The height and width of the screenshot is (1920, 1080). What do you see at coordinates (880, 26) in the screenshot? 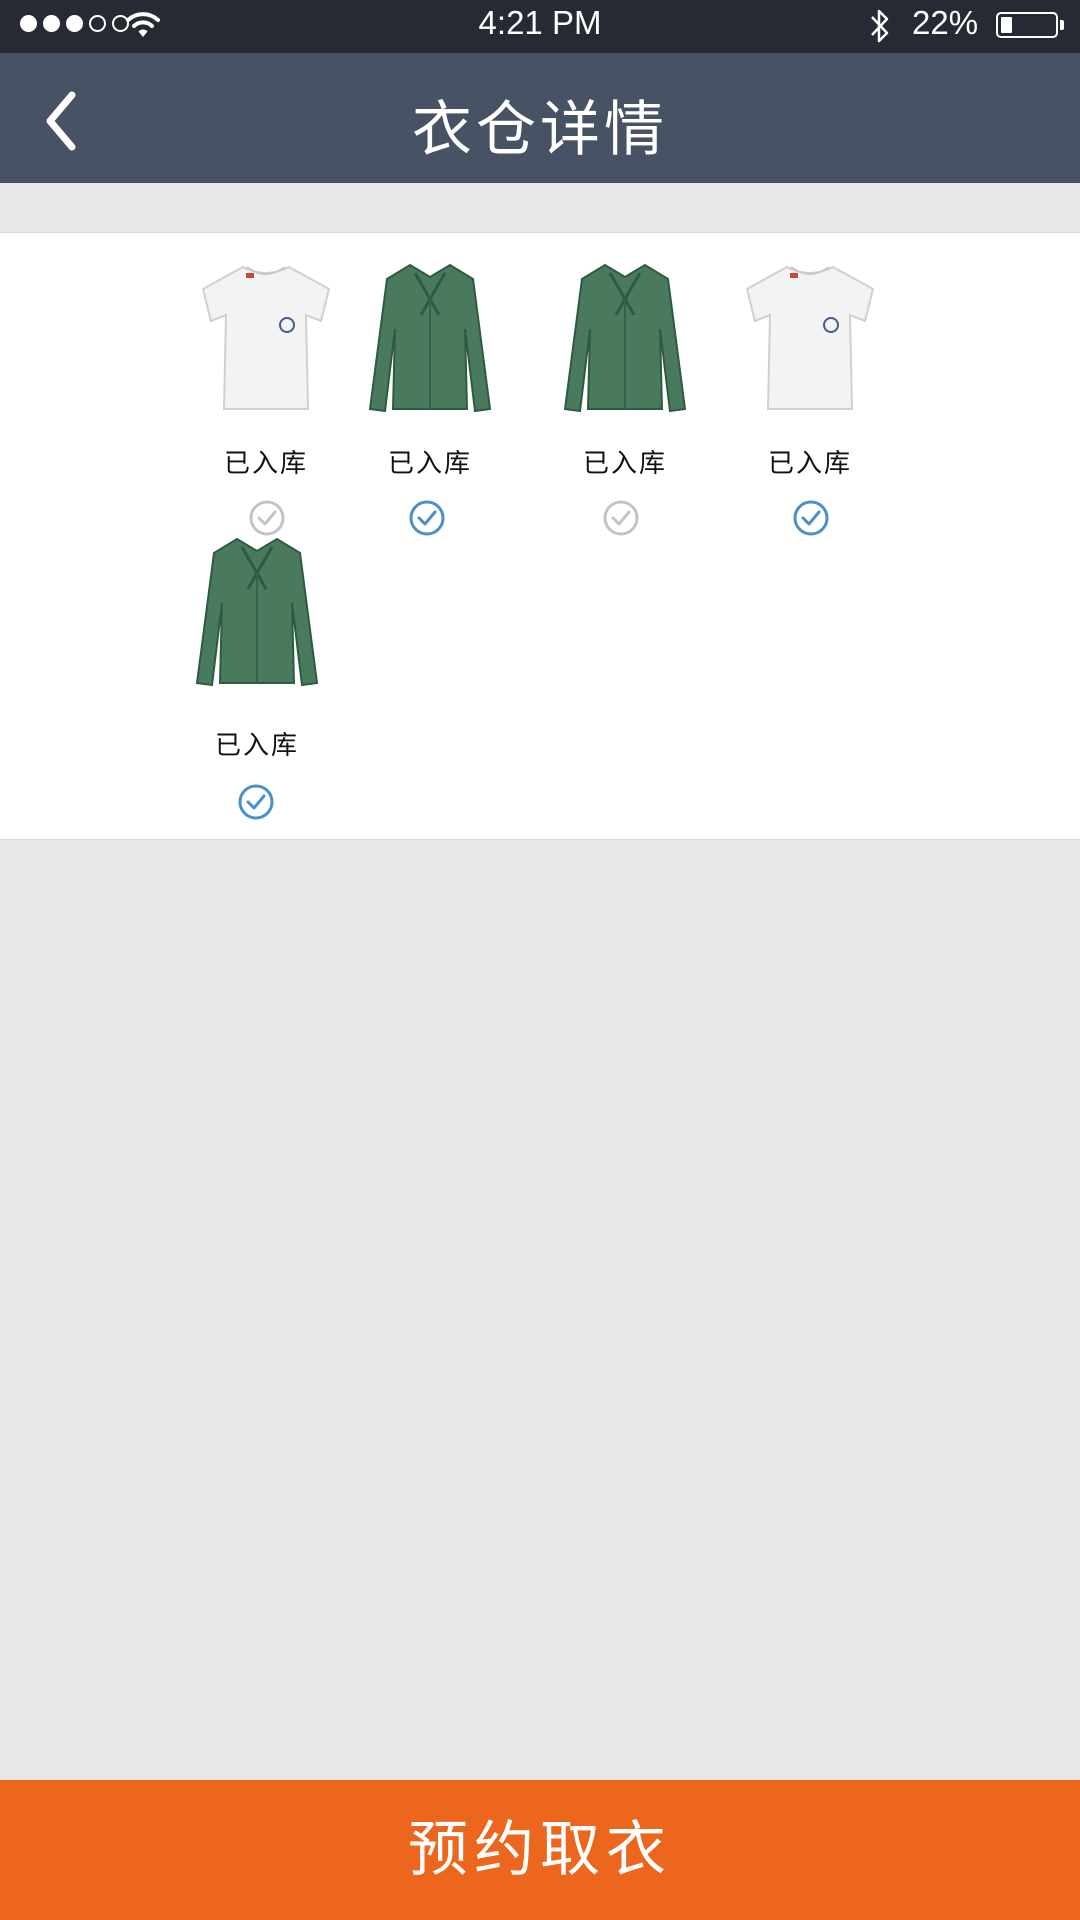
I see `bluetooth-icon` at bounding box center [880, 26].